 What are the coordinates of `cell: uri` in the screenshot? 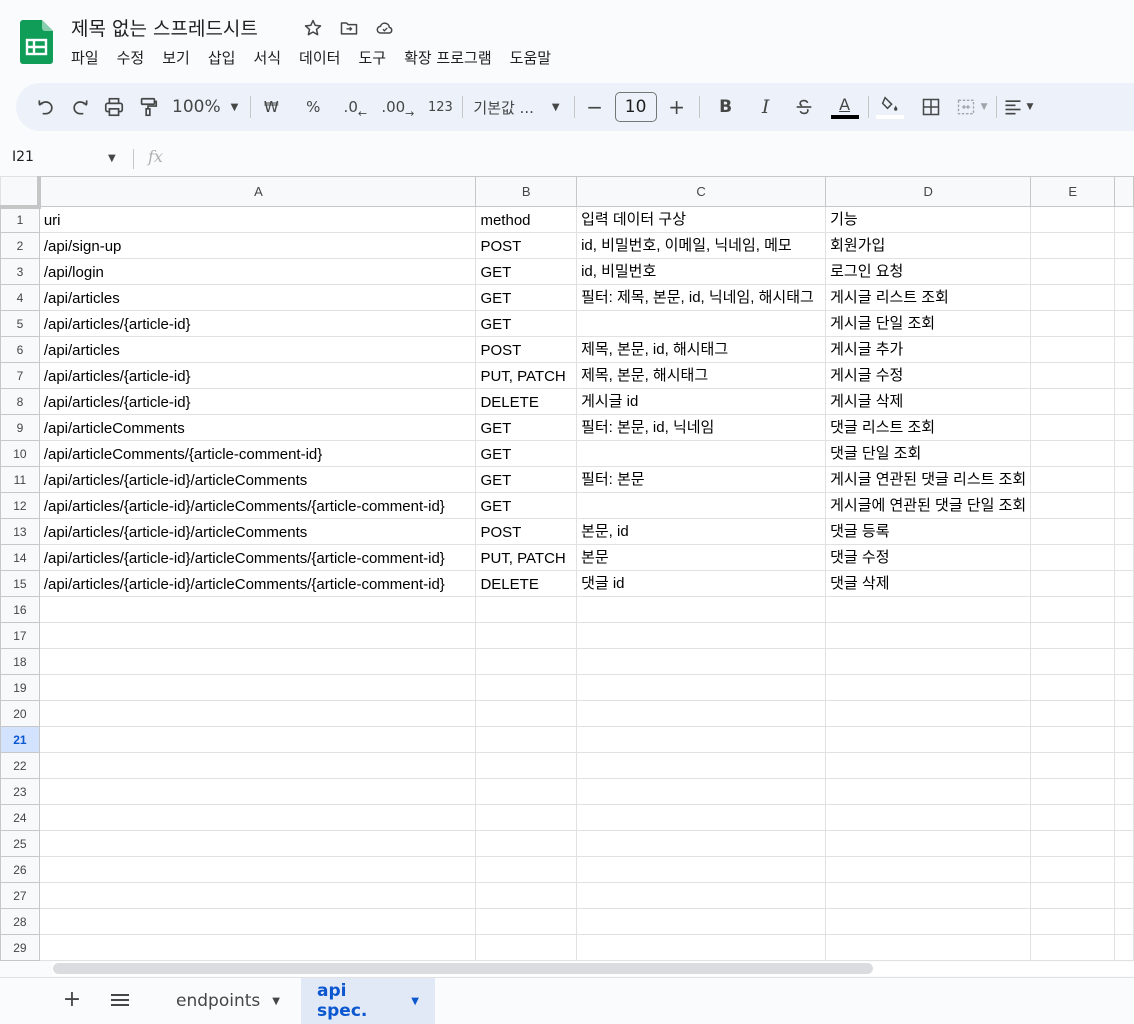 It's located at (257, 219).